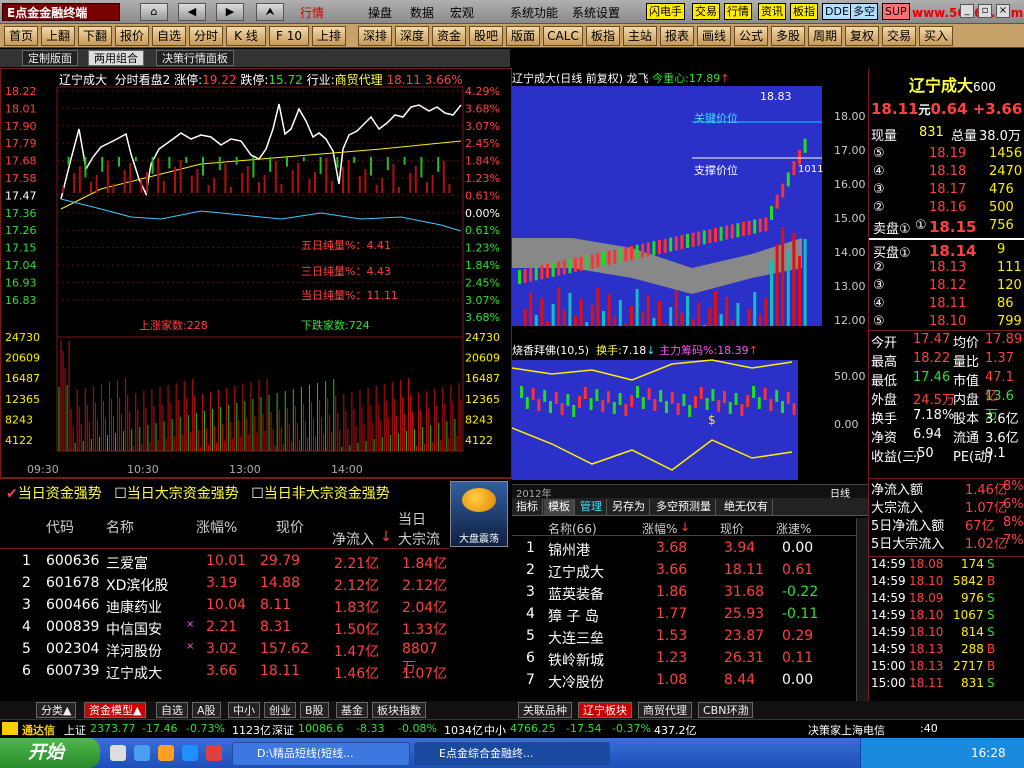 This screenshot has width=1024, height=768. I want to click on sector-row: 2 辽宁成大 3.66 18.11 0.61, so click(684, 571).